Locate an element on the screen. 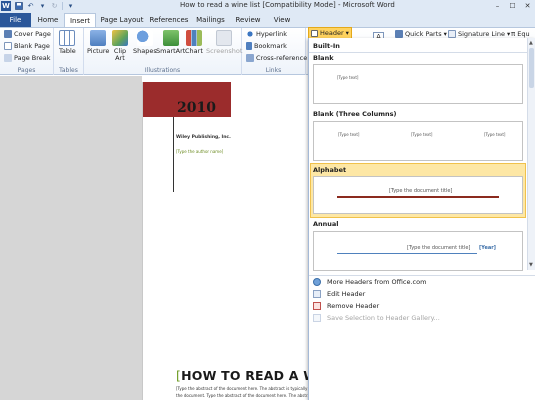 This screenshot has height=400, width=535. blank-page-button: Blank Page is located at coordinates (27, 46).